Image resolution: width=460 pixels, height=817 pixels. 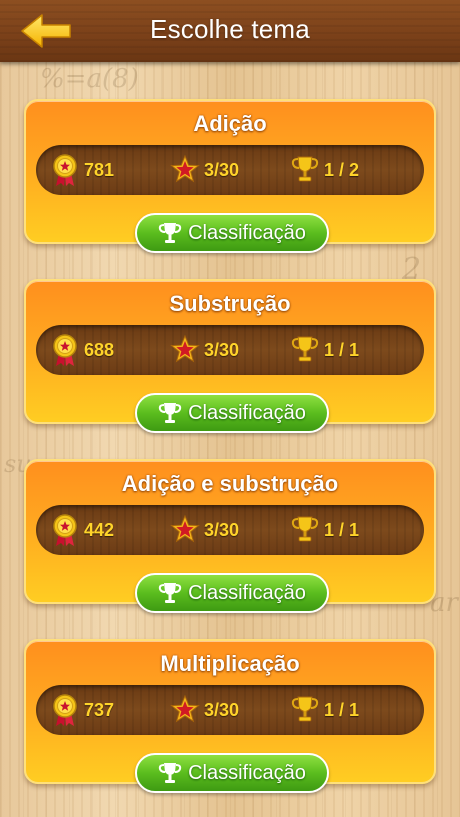 I want to click on header-bar: Escolhe tema, so click(x=230, y=31).